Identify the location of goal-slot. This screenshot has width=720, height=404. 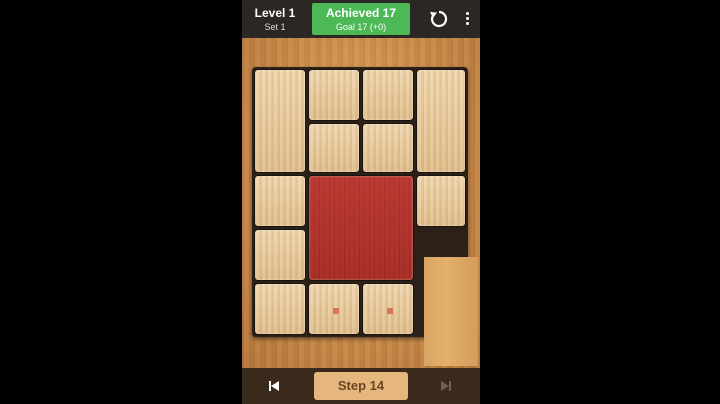
(451, 311).